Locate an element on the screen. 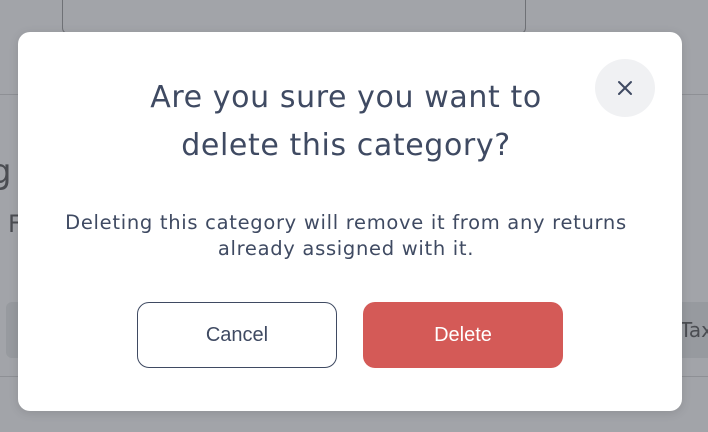 The image size is (708, 432). delete-button: Delete is located at coordinates (463, 335).